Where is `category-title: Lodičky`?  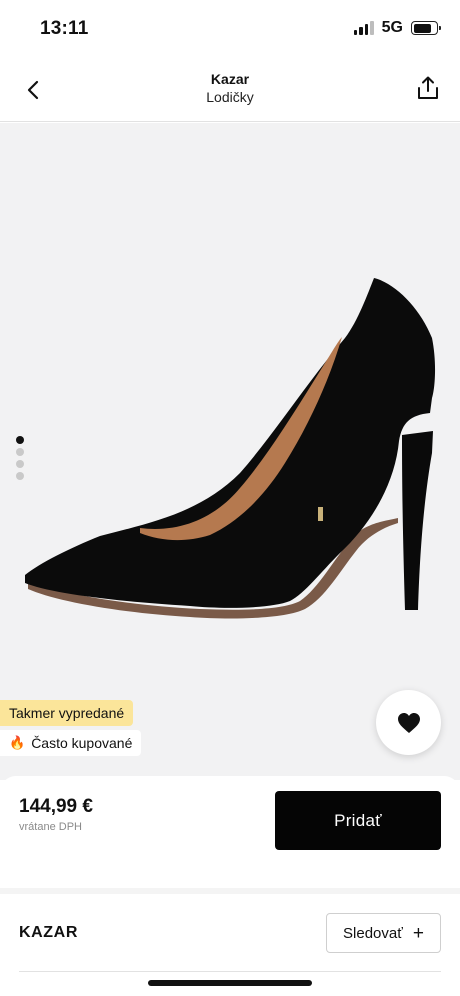 category-title: Lodičky is located at coordinates (230, 97).